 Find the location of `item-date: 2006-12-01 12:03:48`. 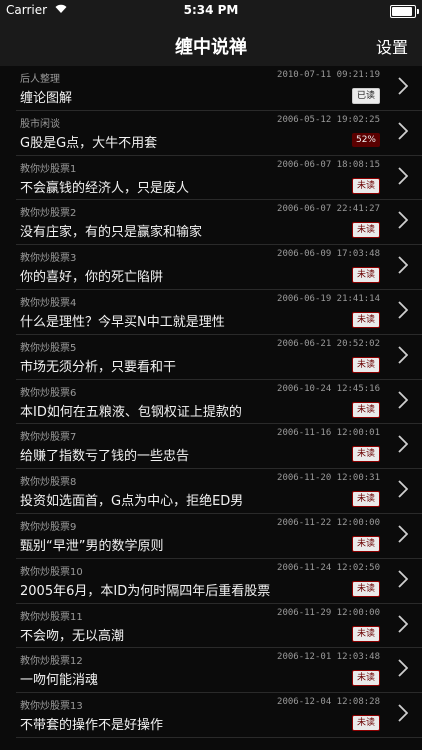

item-date: 2006-12-01 12:03:48 is located at coordinates (328, 657).